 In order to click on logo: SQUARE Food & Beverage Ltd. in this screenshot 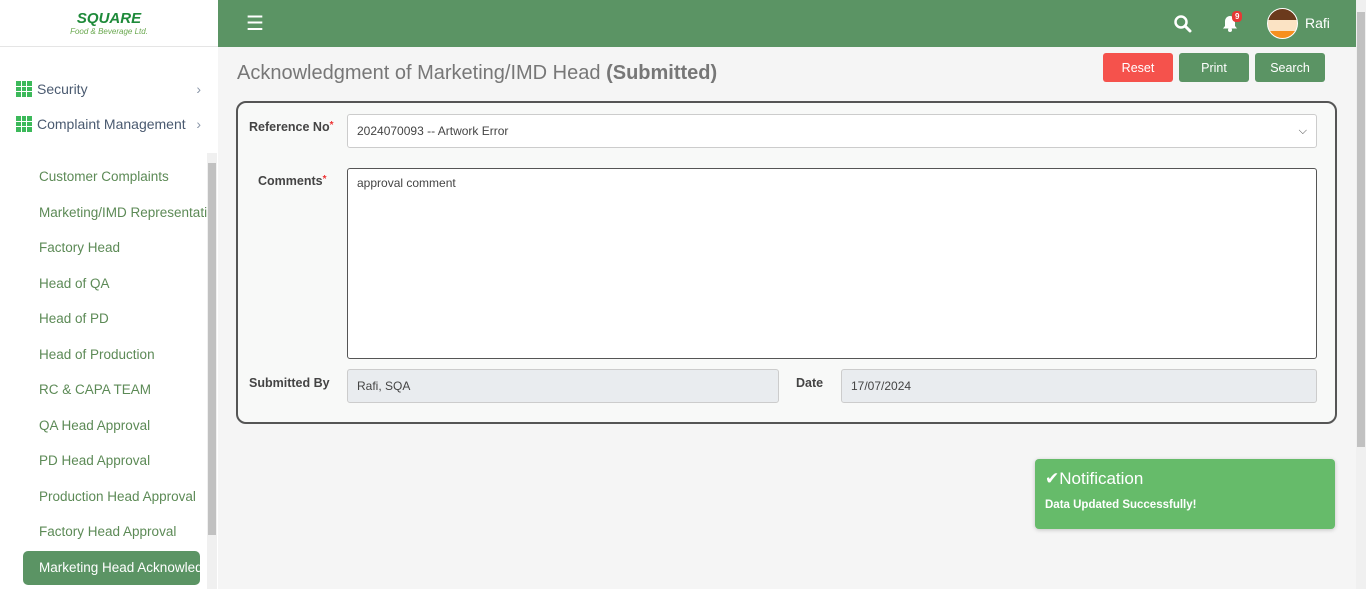, I will do `click(109, 23)`.